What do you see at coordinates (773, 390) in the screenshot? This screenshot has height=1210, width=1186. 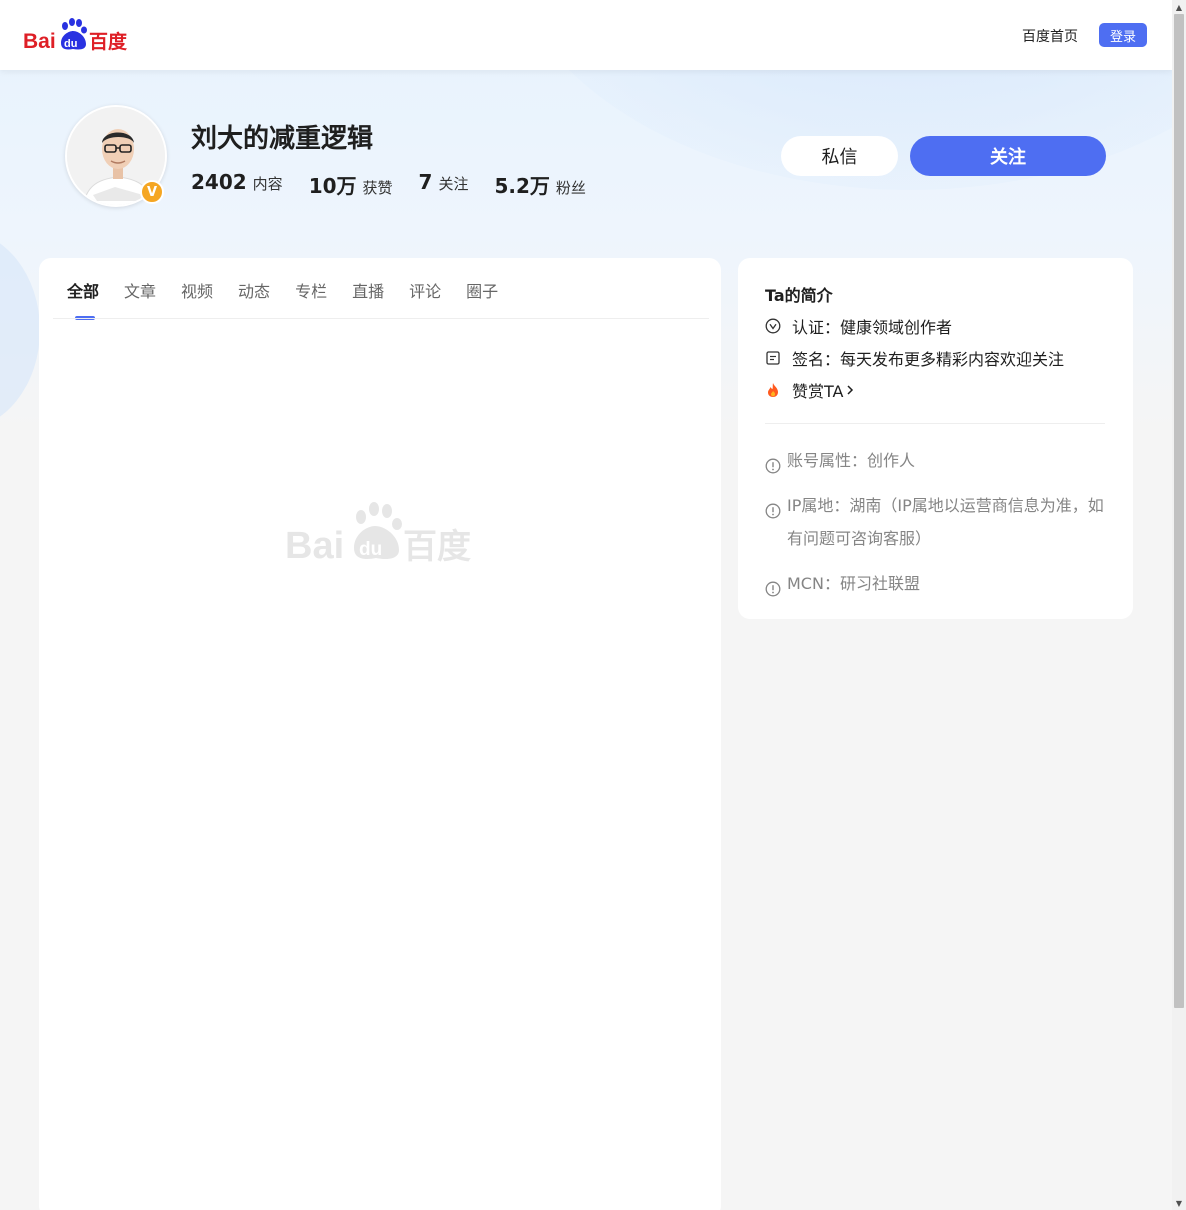 I see `fire-icon` at bounding box center [773, 390].